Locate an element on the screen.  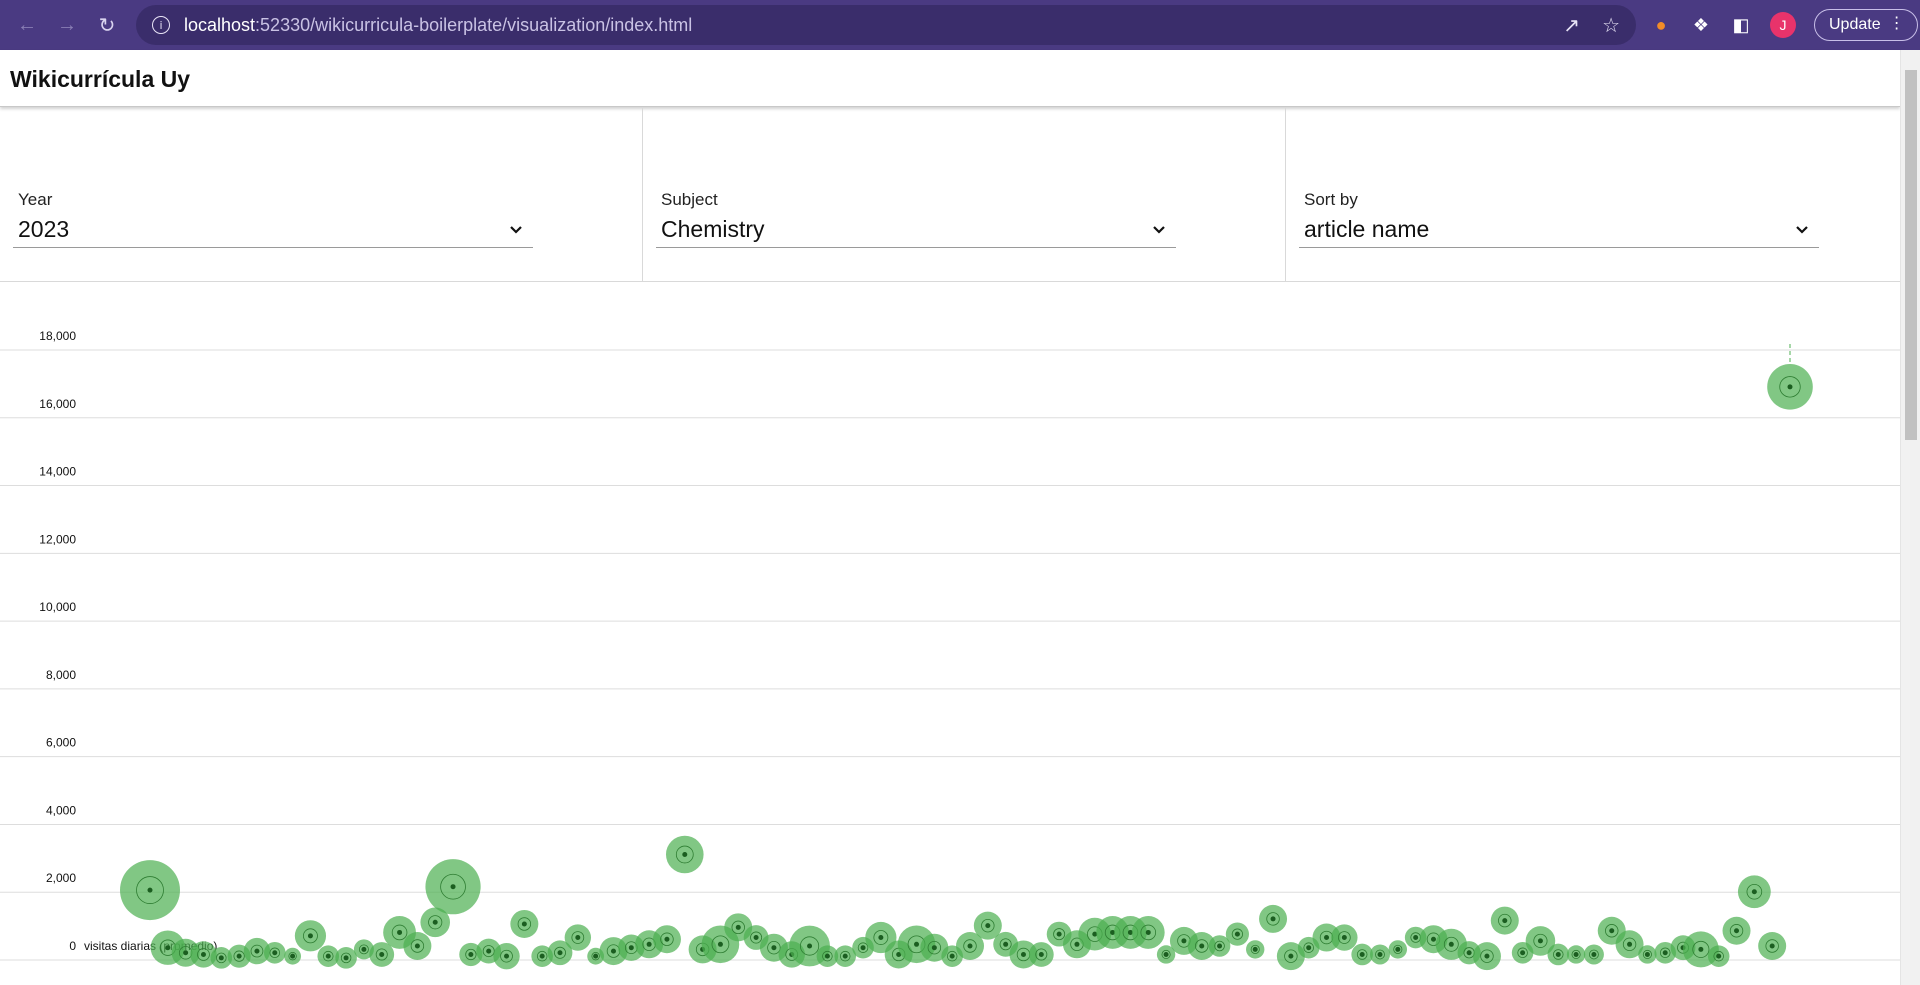
side-panel-icon: ◧ is located at coordinates (1741, 25).